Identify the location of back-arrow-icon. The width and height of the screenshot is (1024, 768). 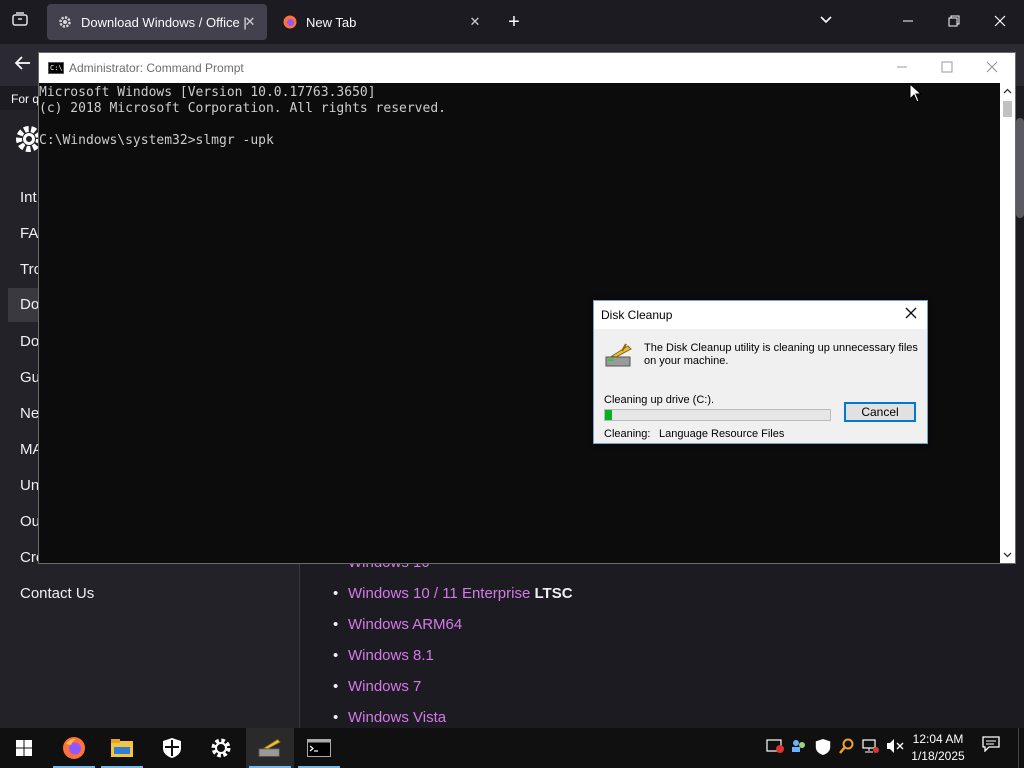
(23, 65).